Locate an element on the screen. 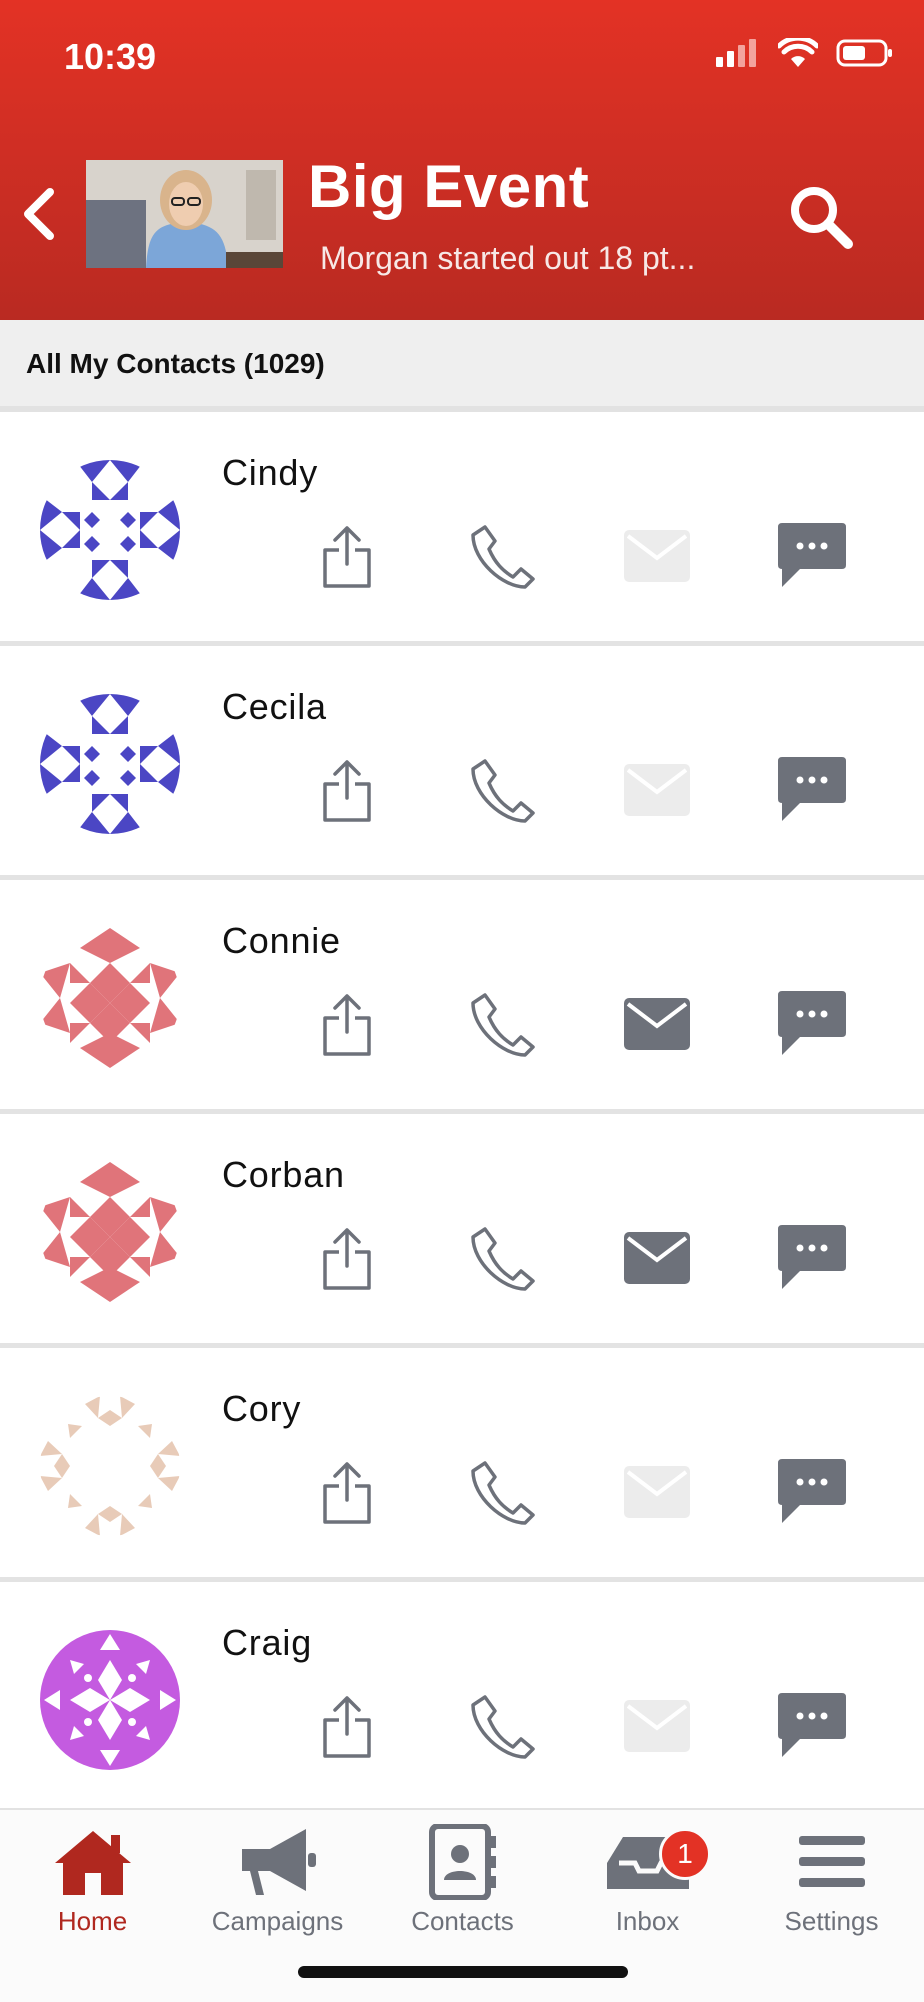  contact-row: Connie is located at coordinates (462, 997).